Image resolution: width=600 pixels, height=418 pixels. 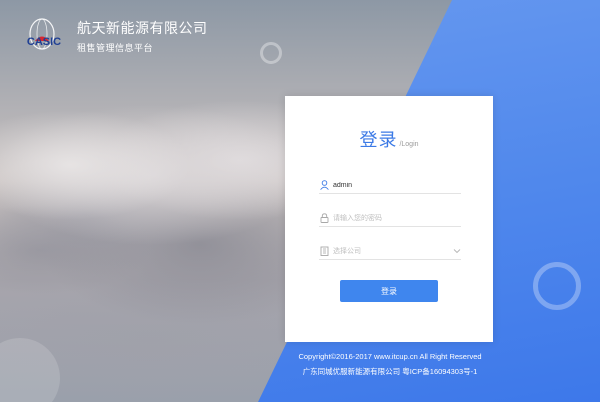 What do you see at coordinates (390, 371) in the screenshot?
I see `icp-text: 广东同城优服新能源有限公司 粤ICP备16094303号-1` at bounding box center [390, 371].